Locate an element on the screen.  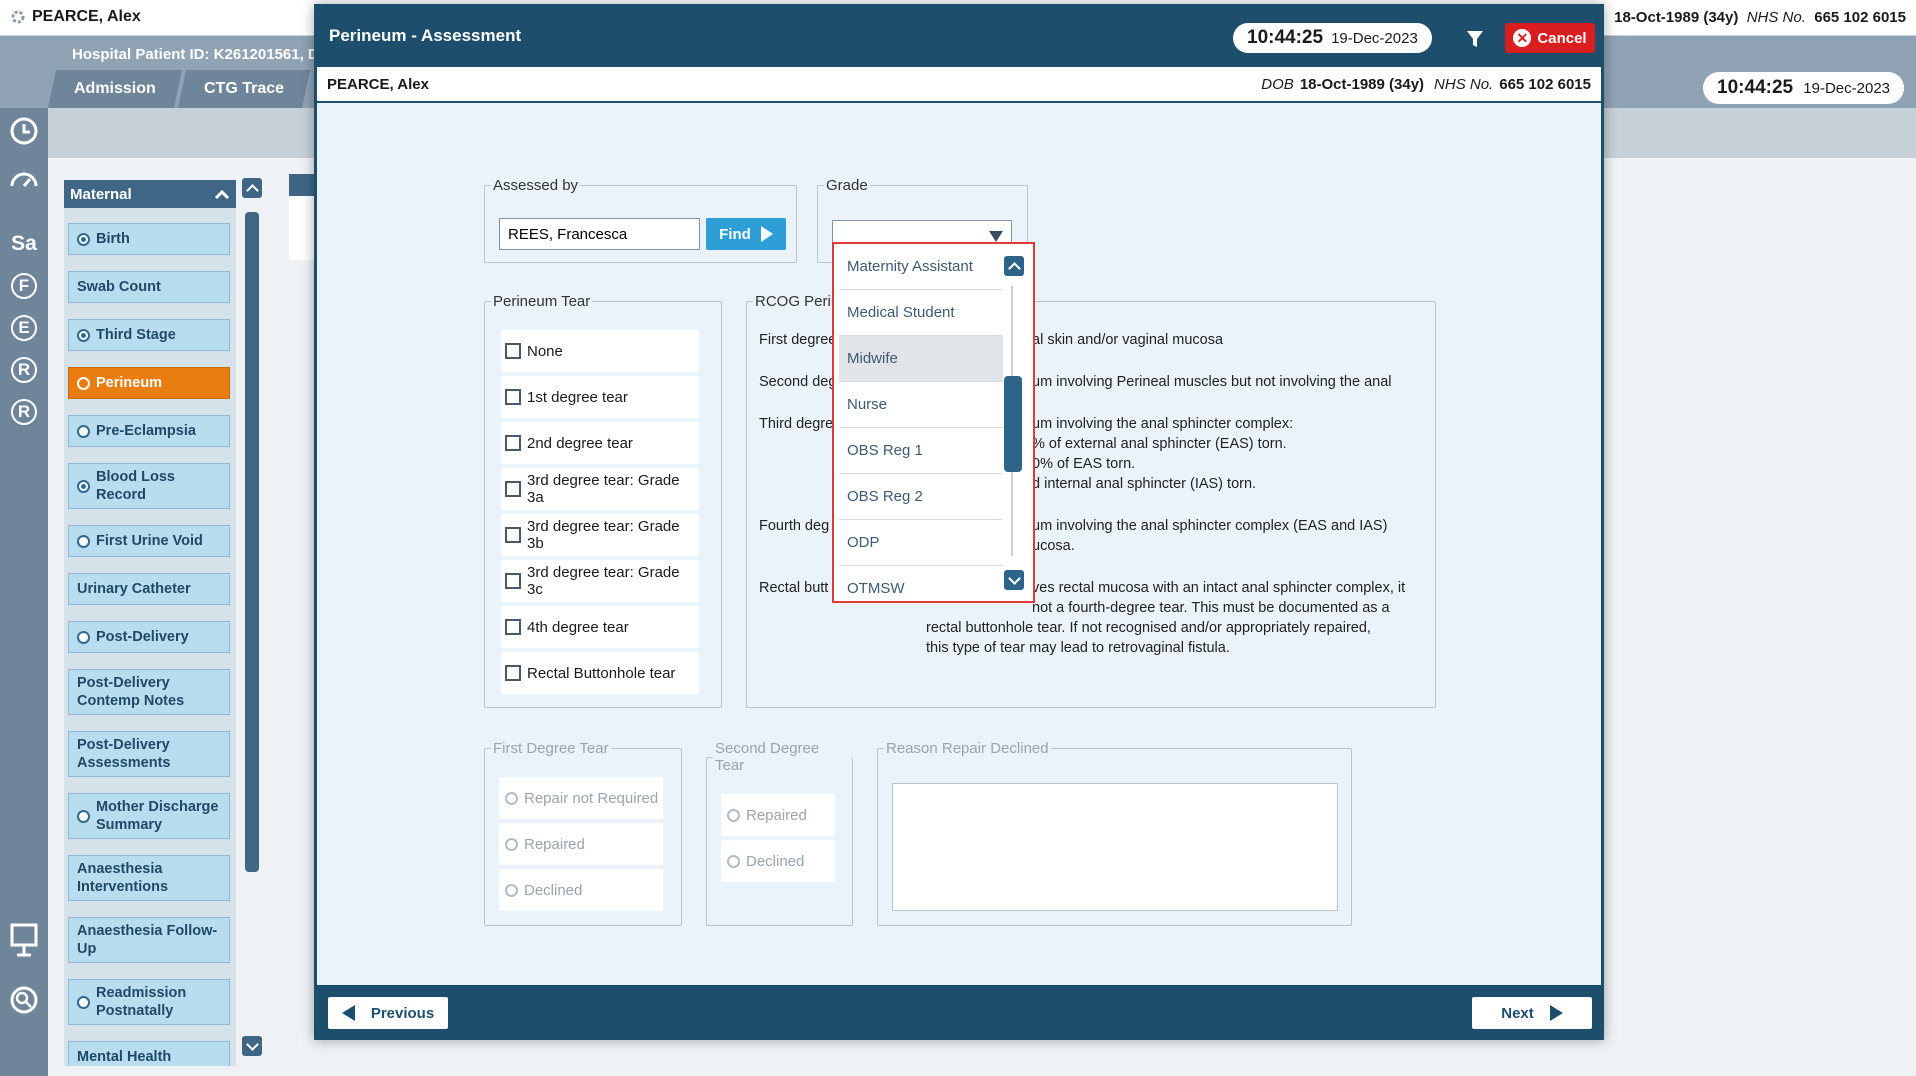
sidebar-item-label: Mother Discharge Summary is located at coordinates (157, 815).